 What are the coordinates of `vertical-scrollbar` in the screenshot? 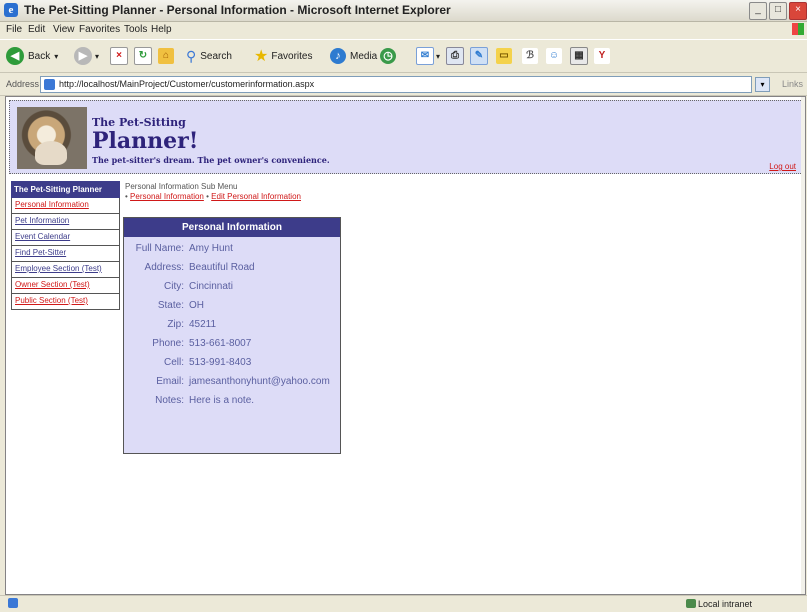 It's located at (803, 345).